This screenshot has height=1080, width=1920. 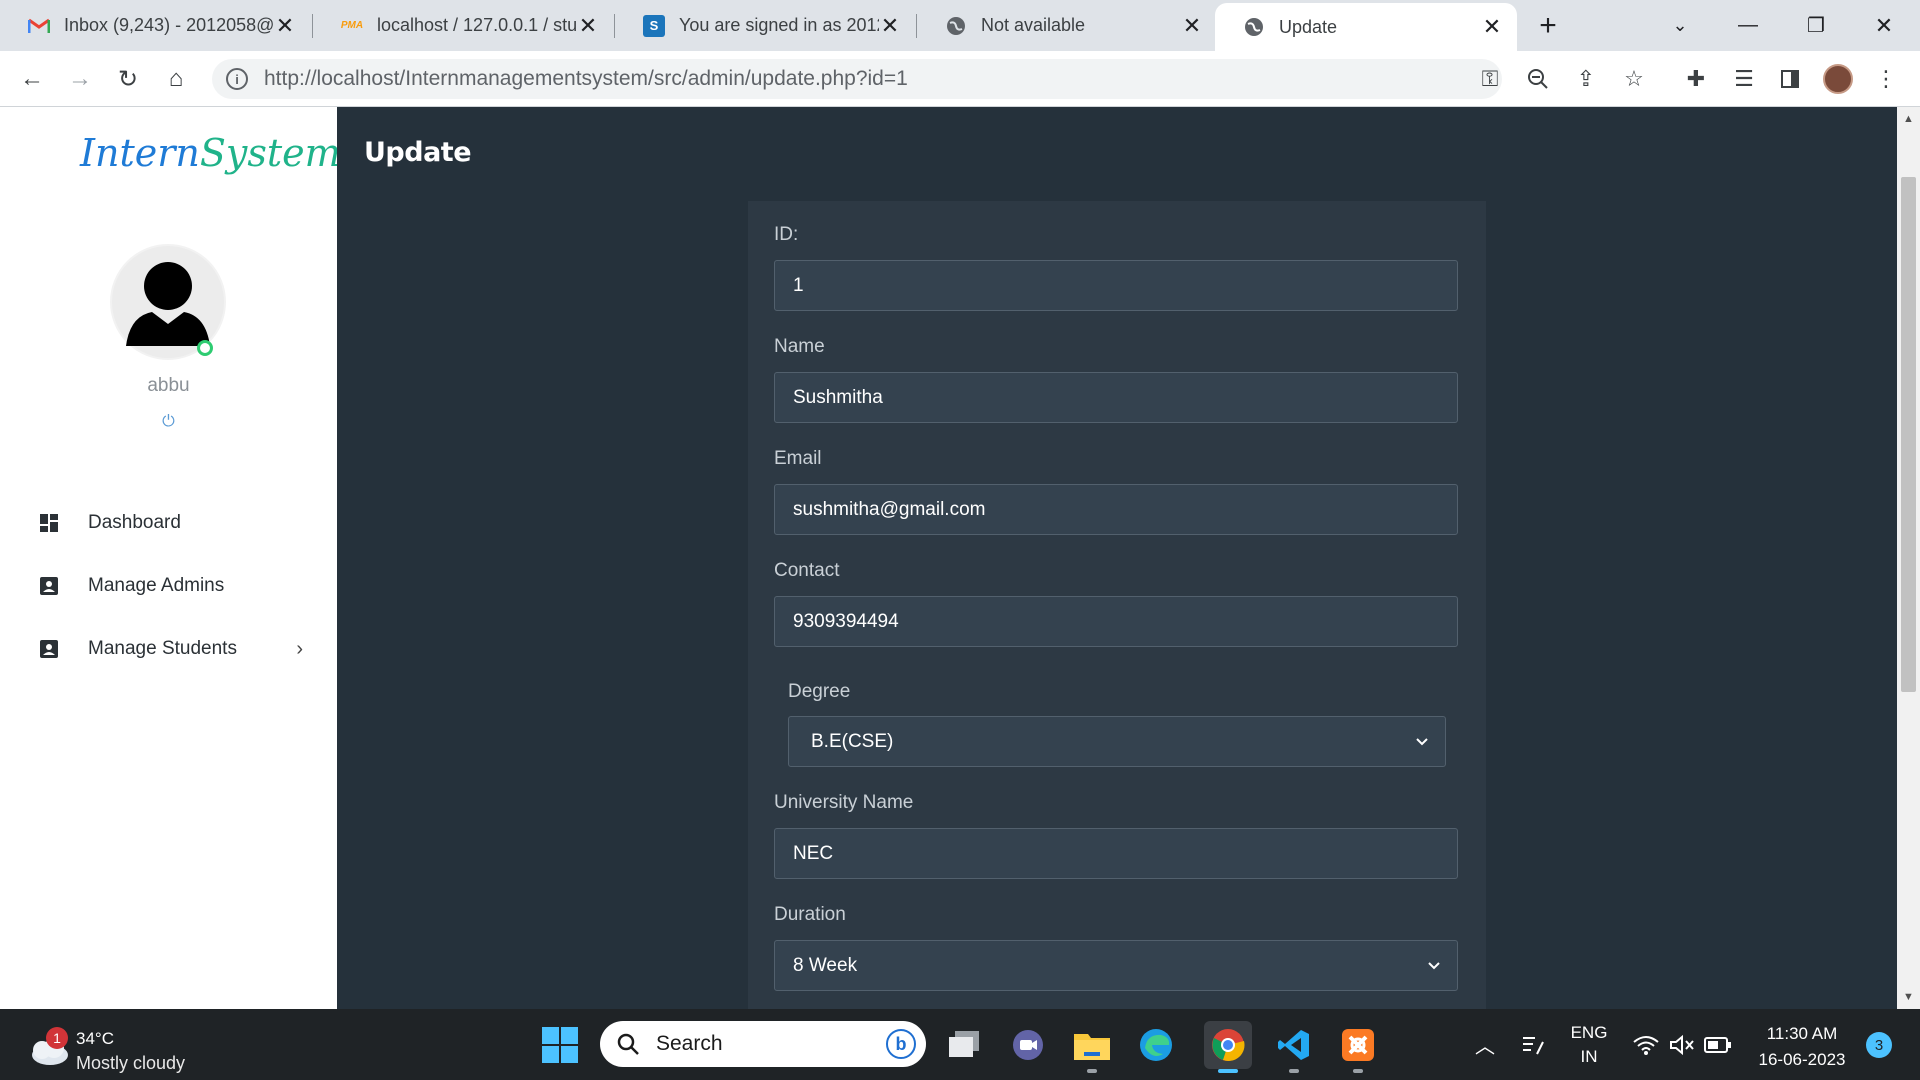 What do you see at coordinates (964, 1045) in the screenshot?
I see `task-view-icon` at bounding box center [964, 1045].